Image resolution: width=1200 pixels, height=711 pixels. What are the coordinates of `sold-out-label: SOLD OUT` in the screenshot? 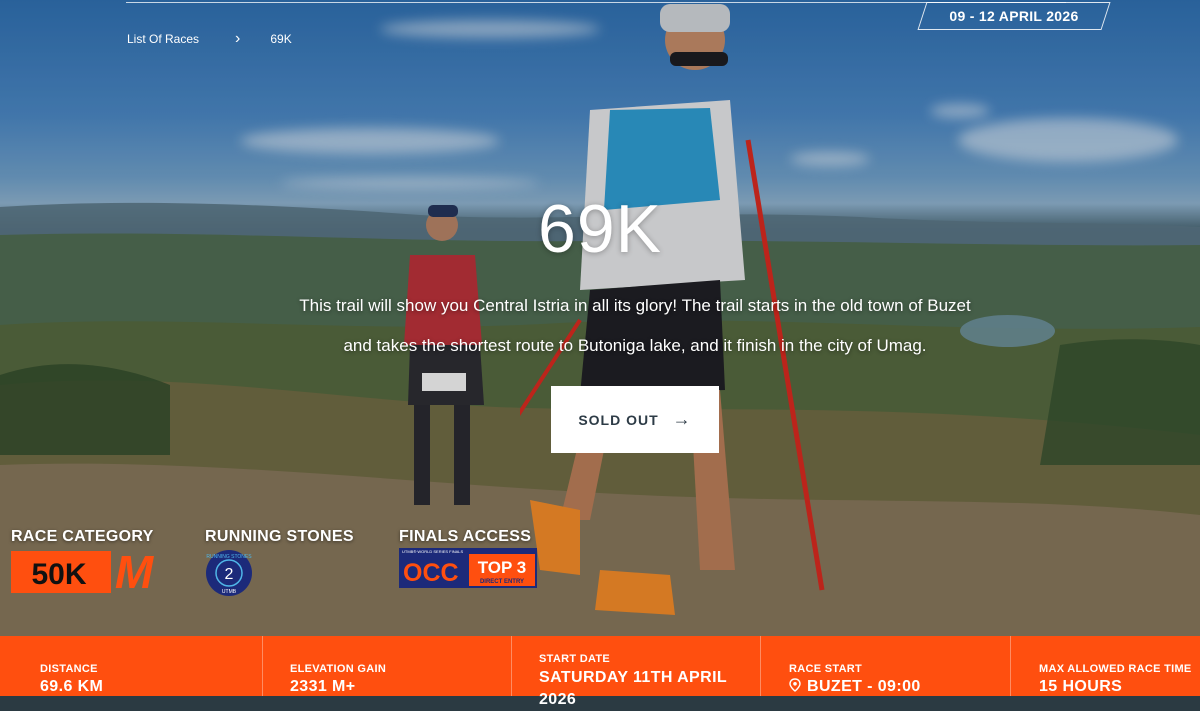 It's located at (618, 419).